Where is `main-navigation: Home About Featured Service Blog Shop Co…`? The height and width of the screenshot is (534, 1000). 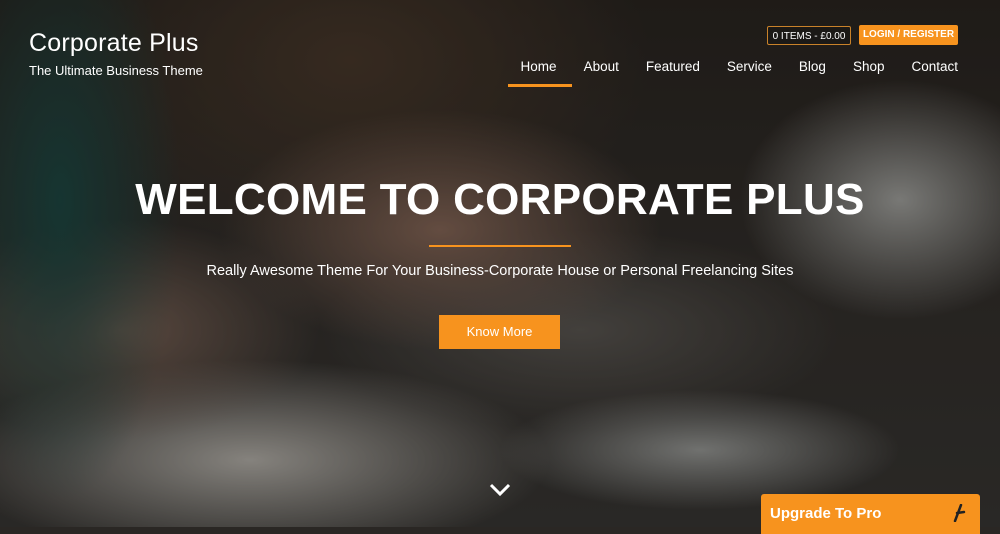 main-navigation: Home About Featured Service Blog Shop Co… is located at coordinates (726, 73).